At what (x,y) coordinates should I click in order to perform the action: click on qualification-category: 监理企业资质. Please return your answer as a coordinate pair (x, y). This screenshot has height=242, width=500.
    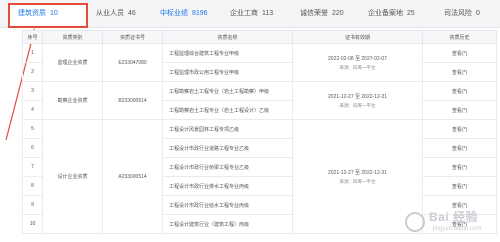
    Looking at the image, I should click on (72, 62).